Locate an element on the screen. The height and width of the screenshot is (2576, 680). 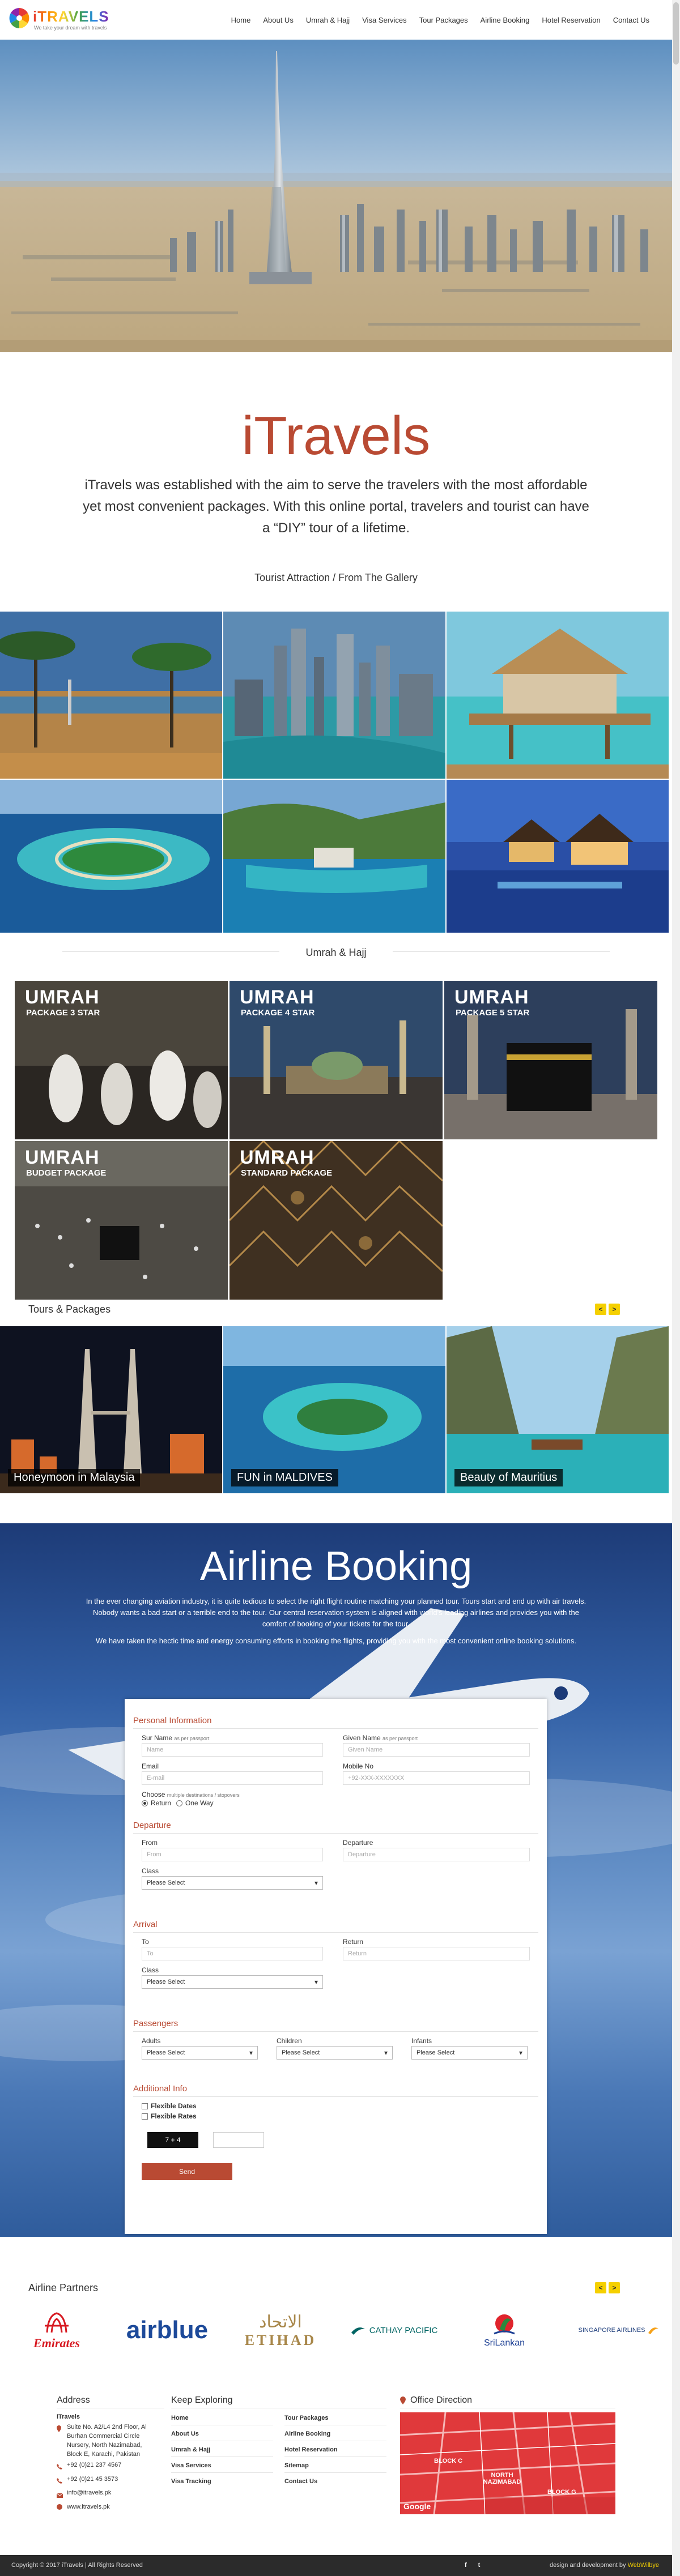
gallery-image-palms is located at coordinates (111, 695).